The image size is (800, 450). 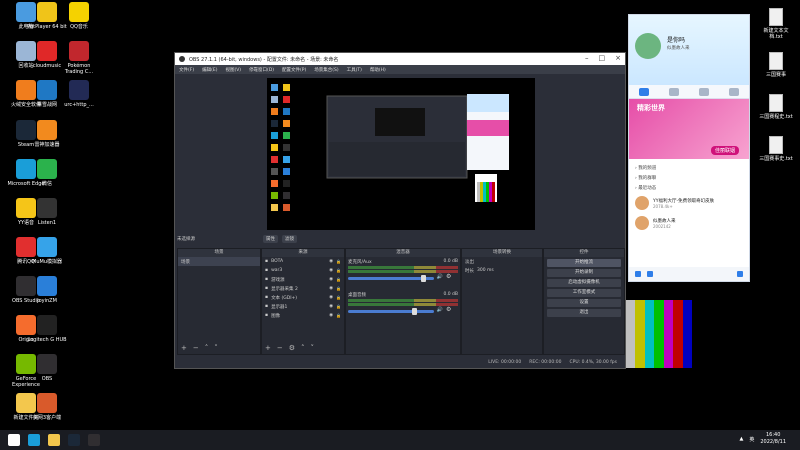 What do you see at coordinates (47, 329) in the screenshot?
I see `desktop-icon: Logitech G HUB` at bounding box center [47, 329].